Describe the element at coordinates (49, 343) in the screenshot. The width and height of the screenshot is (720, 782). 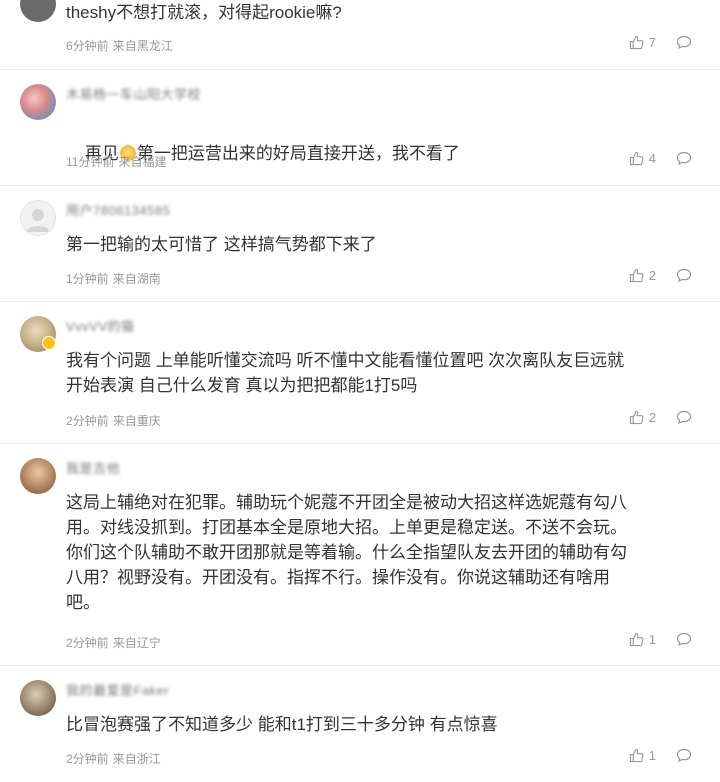
I see `verified-badge-icon` at that location.